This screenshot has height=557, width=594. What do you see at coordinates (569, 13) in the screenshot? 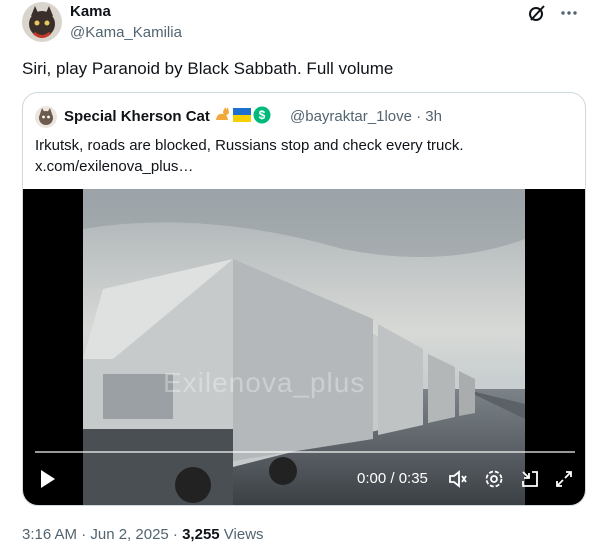
I see `more-icon` at bounding box center [569, 13].